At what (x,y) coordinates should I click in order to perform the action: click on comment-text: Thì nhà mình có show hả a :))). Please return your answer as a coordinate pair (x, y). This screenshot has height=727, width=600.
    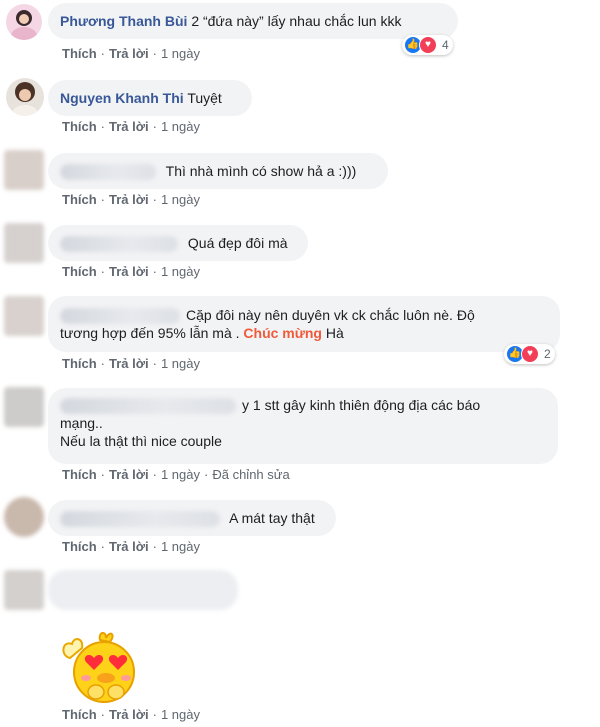
    Looking at the image, I should click on (261, 171).